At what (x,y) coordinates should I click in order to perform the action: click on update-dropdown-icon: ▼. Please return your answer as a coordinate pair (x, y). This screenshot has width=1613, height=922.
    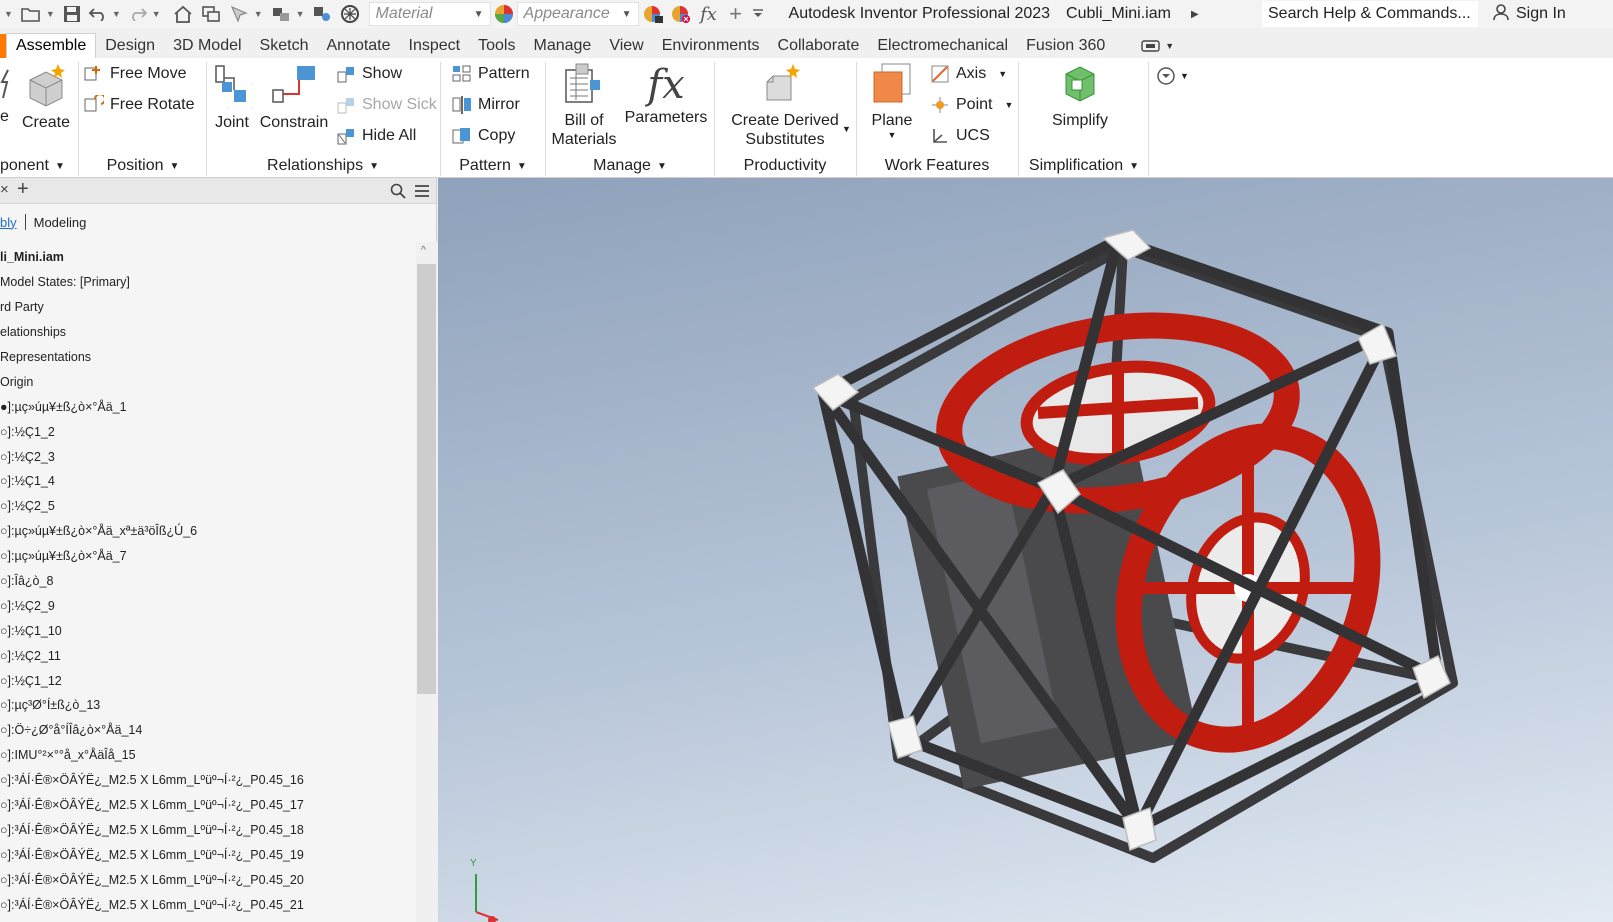
    Looking at the image, I should click on (300, 14).